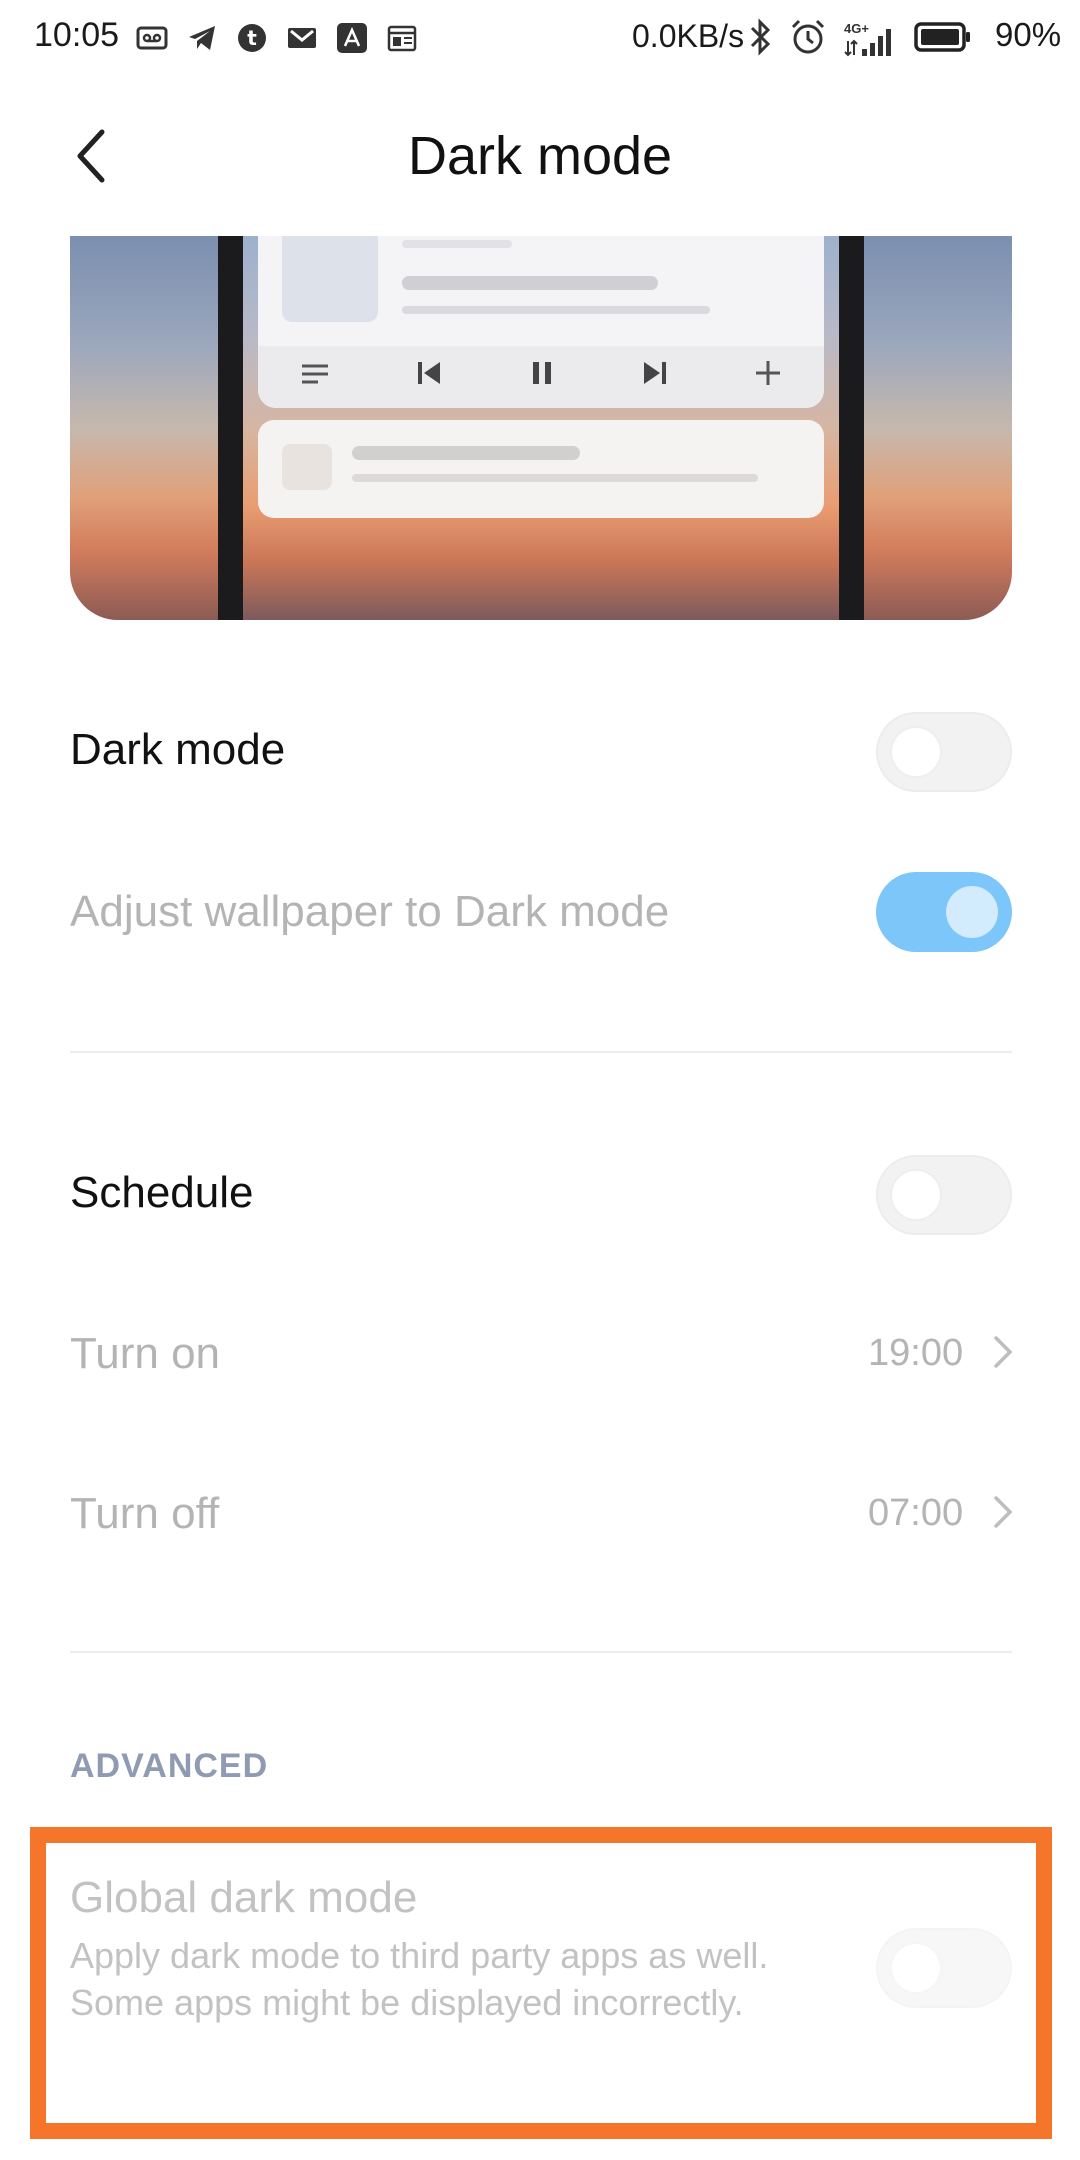  Describe the element at coordinates (277, 38) in the screenshot. I see `notification-icons: t` at that location.